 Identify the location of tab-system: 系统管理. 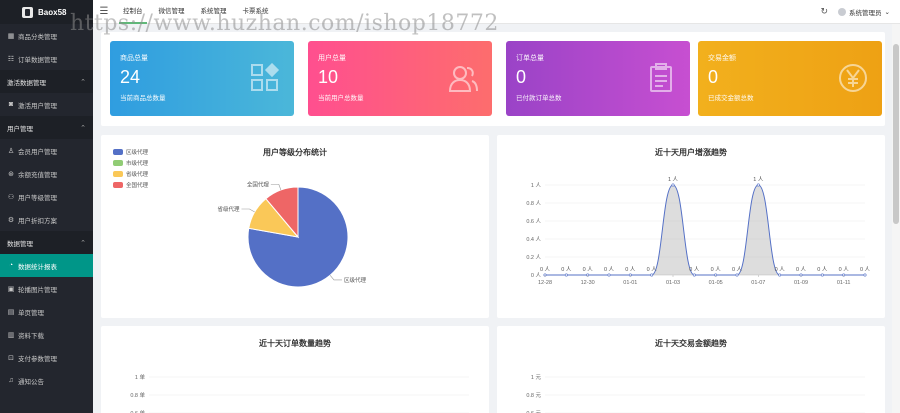
(214, 12).